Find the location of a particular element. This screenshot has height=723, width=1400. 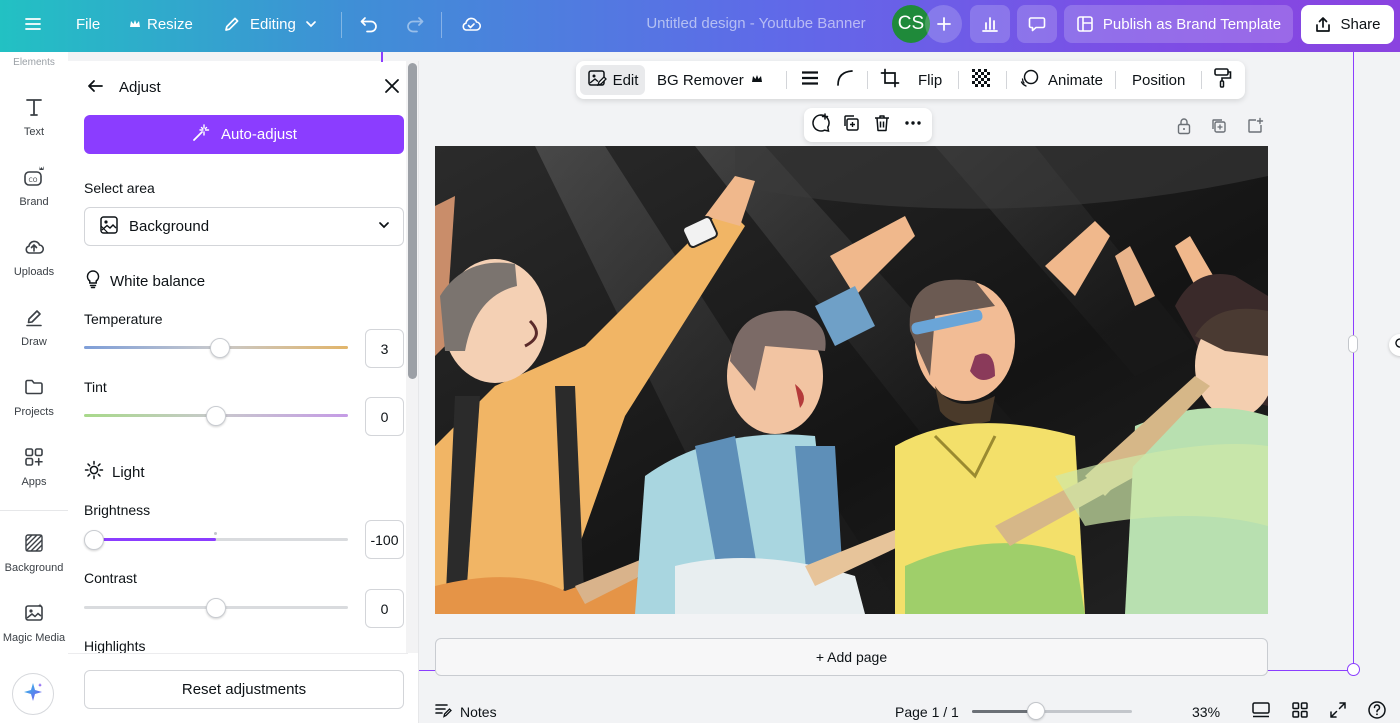

corner-rounding-button is located at coordinates (845, 80).